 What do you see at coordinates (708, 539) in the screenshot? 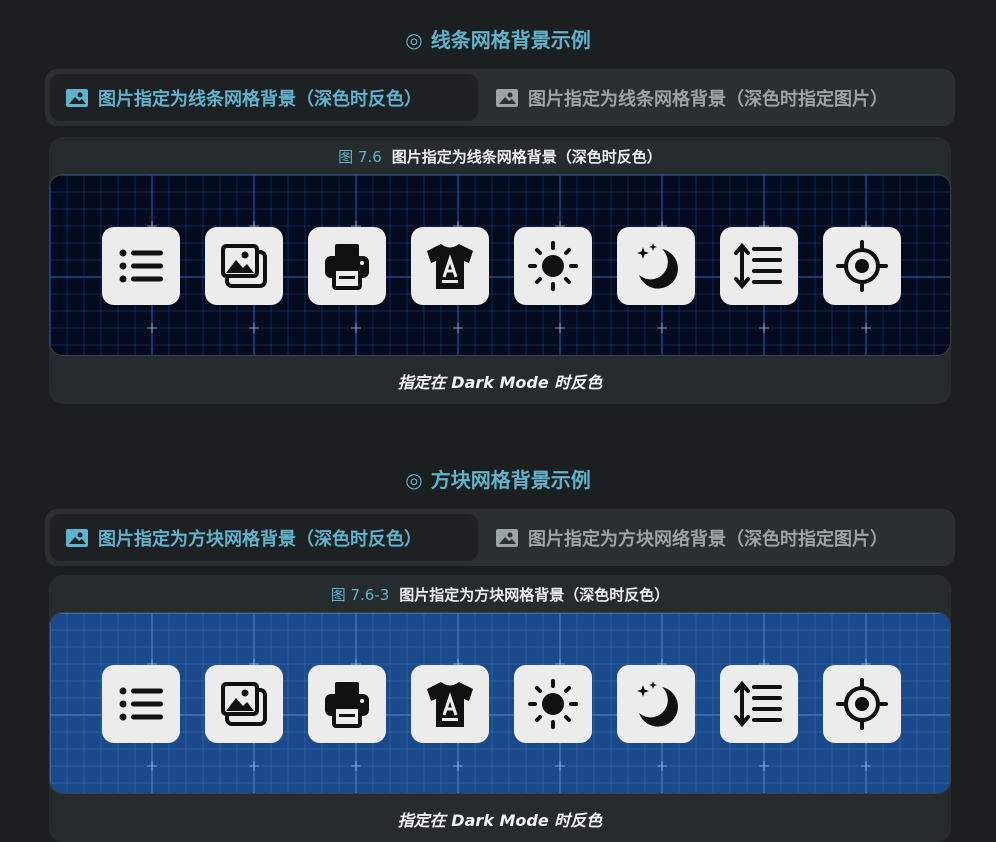
I see `tab-label: 图片指定为方块网络背景（深色时指定图片）` at bounding box center [708, 539].